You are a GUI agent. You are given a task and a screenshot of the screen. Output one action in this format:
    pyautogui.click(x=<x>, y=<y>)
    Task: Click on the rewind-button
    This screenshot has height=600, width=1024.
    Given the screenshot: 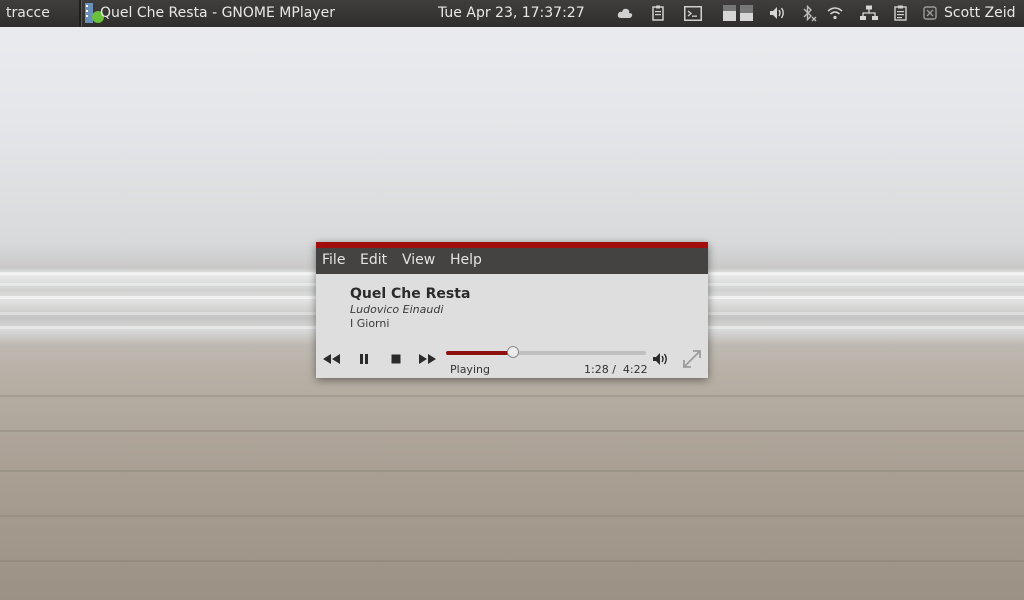 What is the action you would take?
    pyautogui.click(x=332, y=359)
    